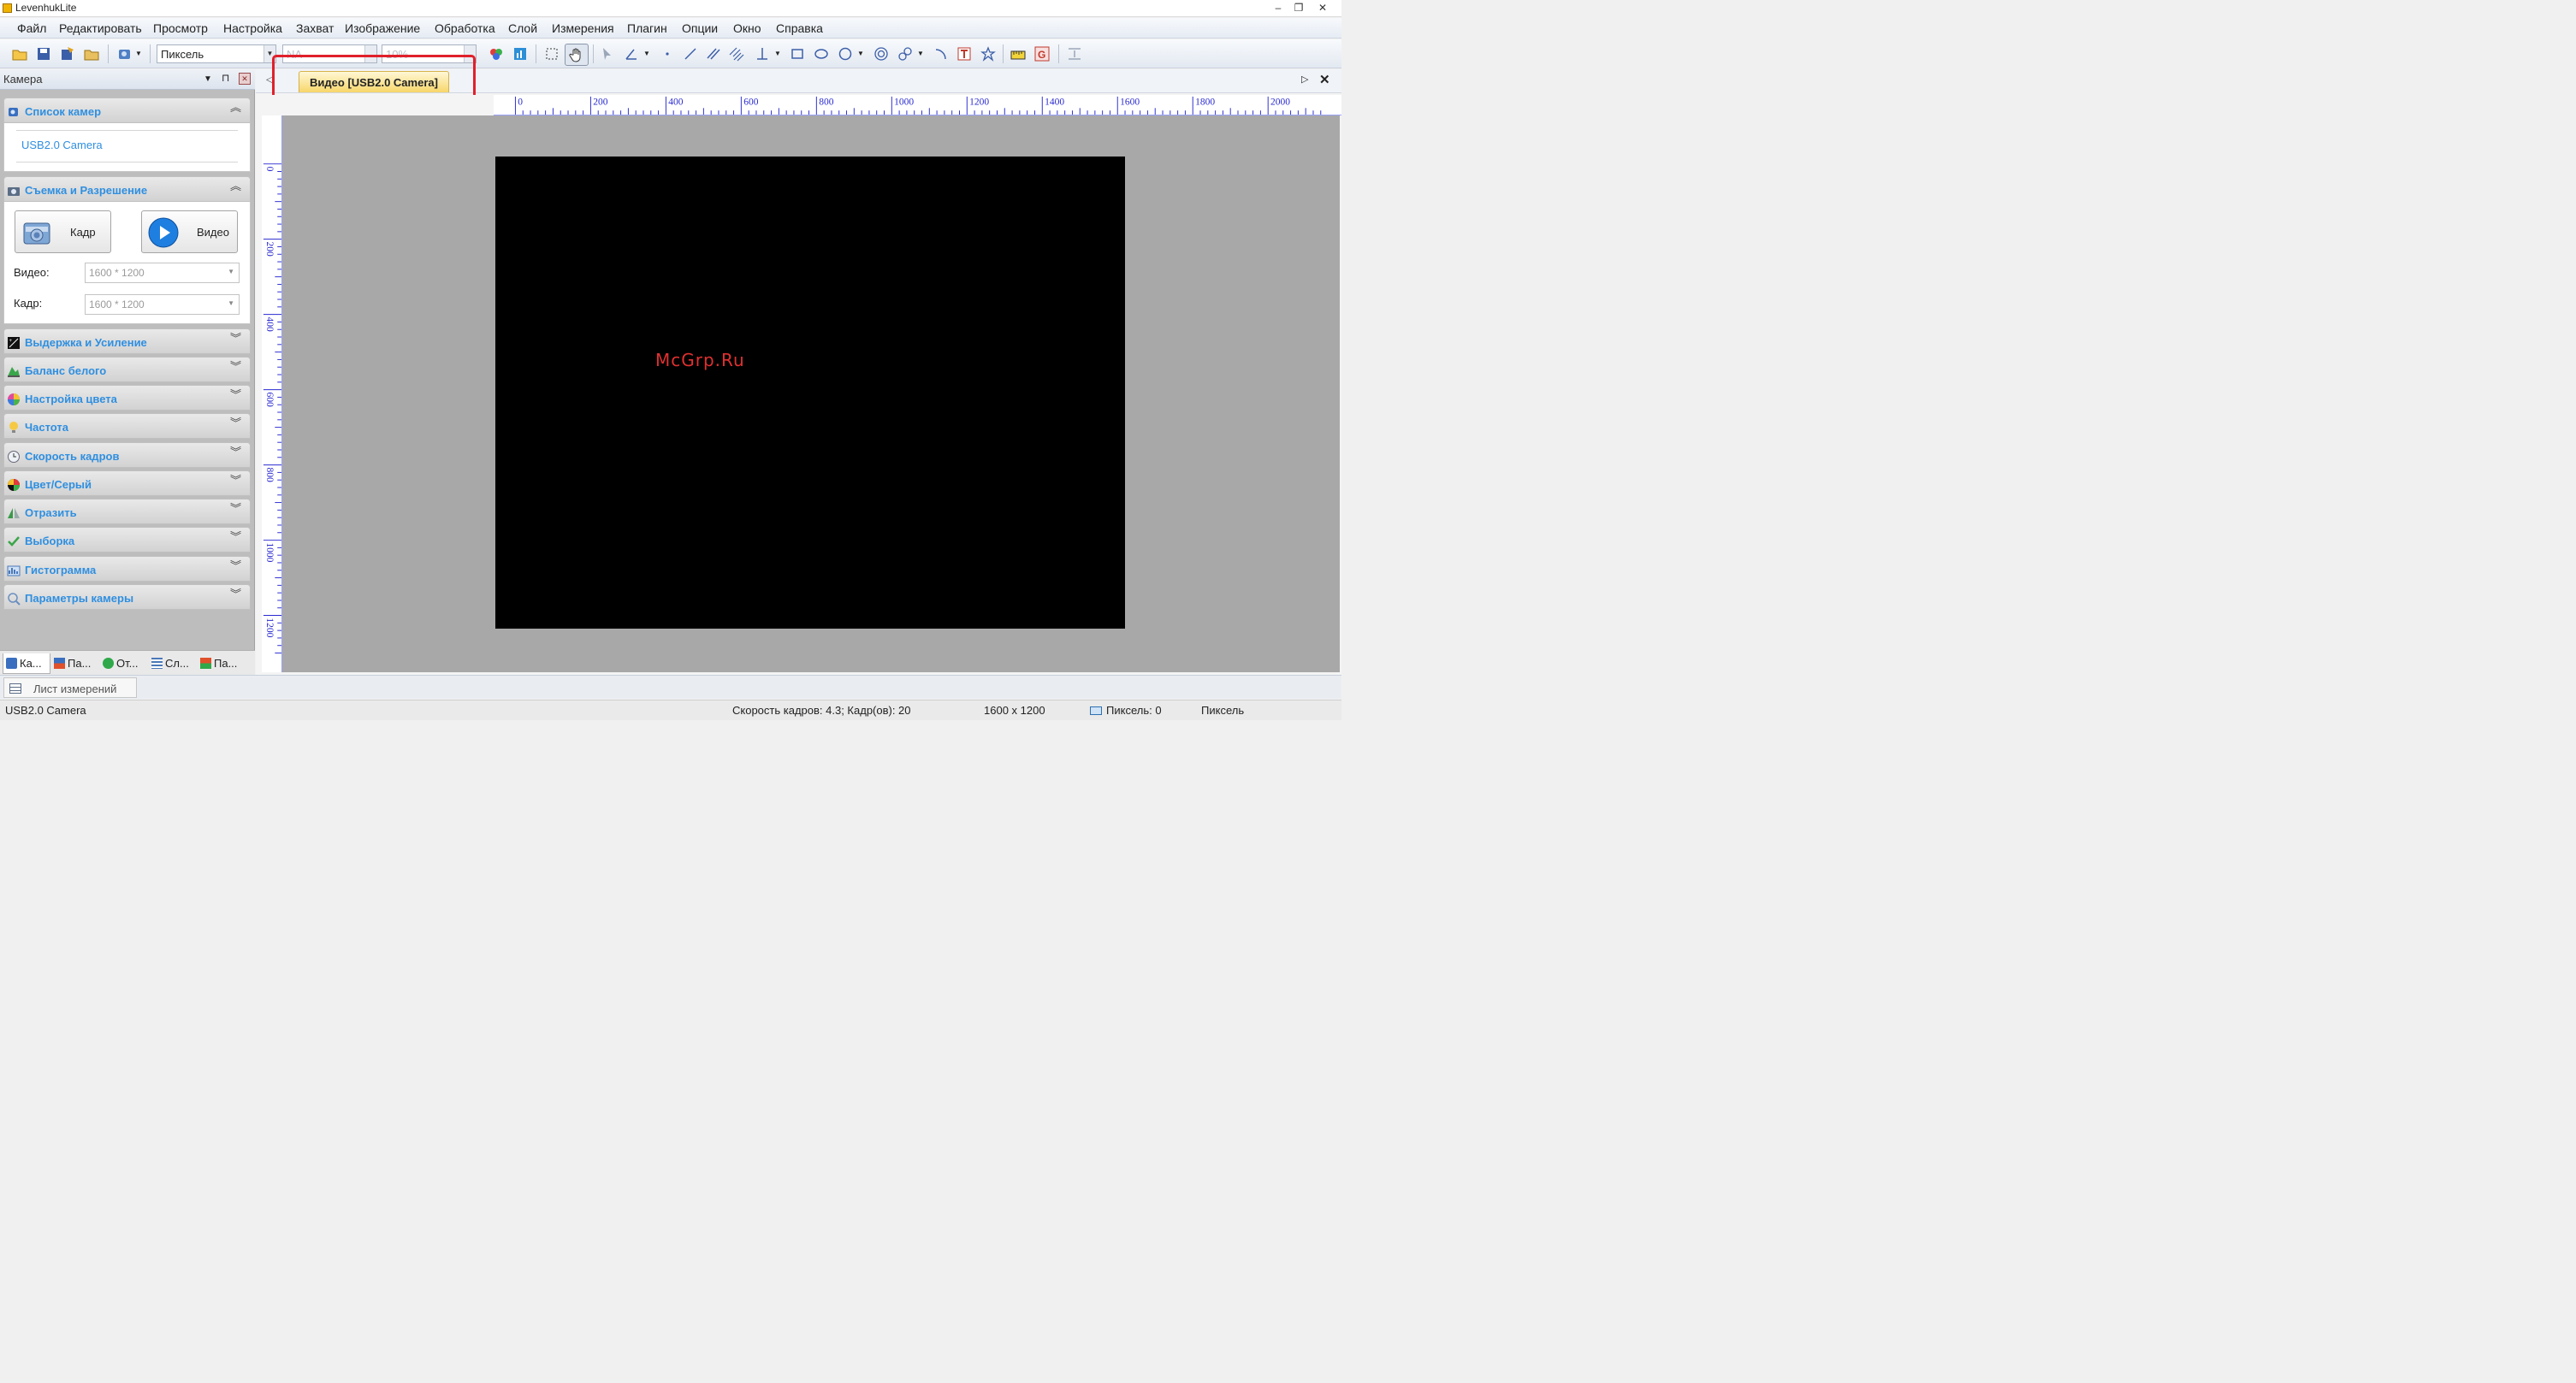  I want to click on pan-tool-button, so click(577, 55).